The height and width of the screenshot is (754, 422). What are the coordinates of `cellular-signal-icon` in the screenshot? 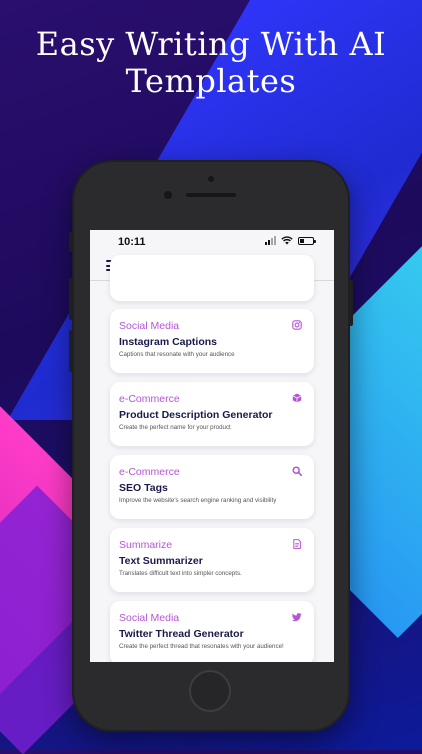 It's located at (270, 240).